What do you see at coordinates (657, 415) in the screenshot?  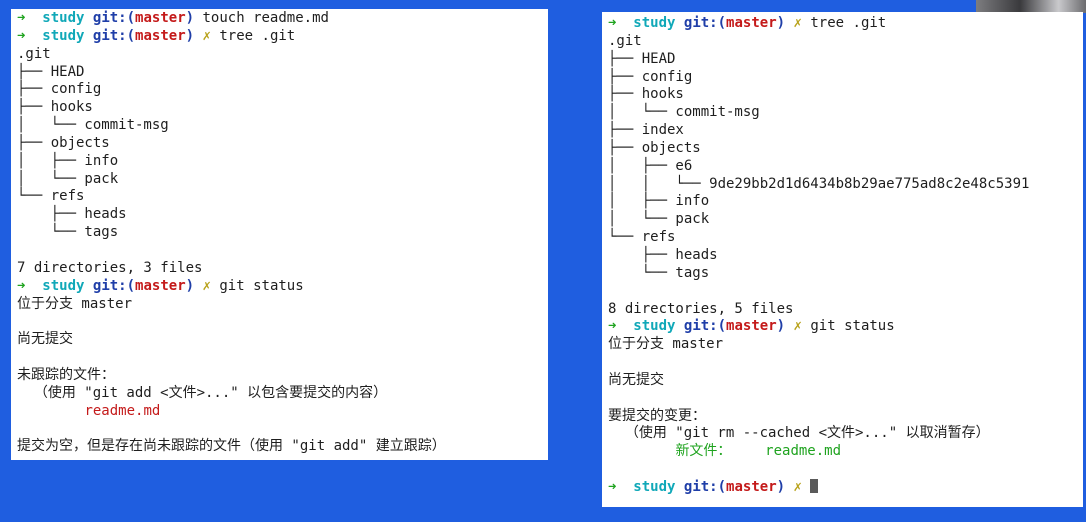 I see `status-staged-header: 要提交的变更：` at bounding box center [657, 415].